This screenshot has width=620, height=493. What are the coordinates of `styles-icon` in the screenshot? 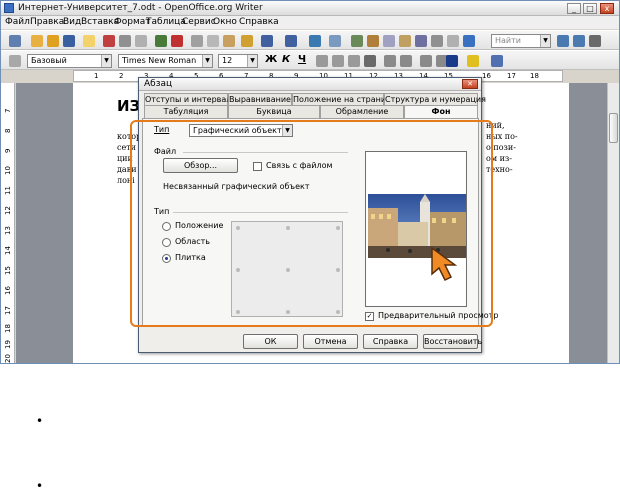 It's located at (15, 61).